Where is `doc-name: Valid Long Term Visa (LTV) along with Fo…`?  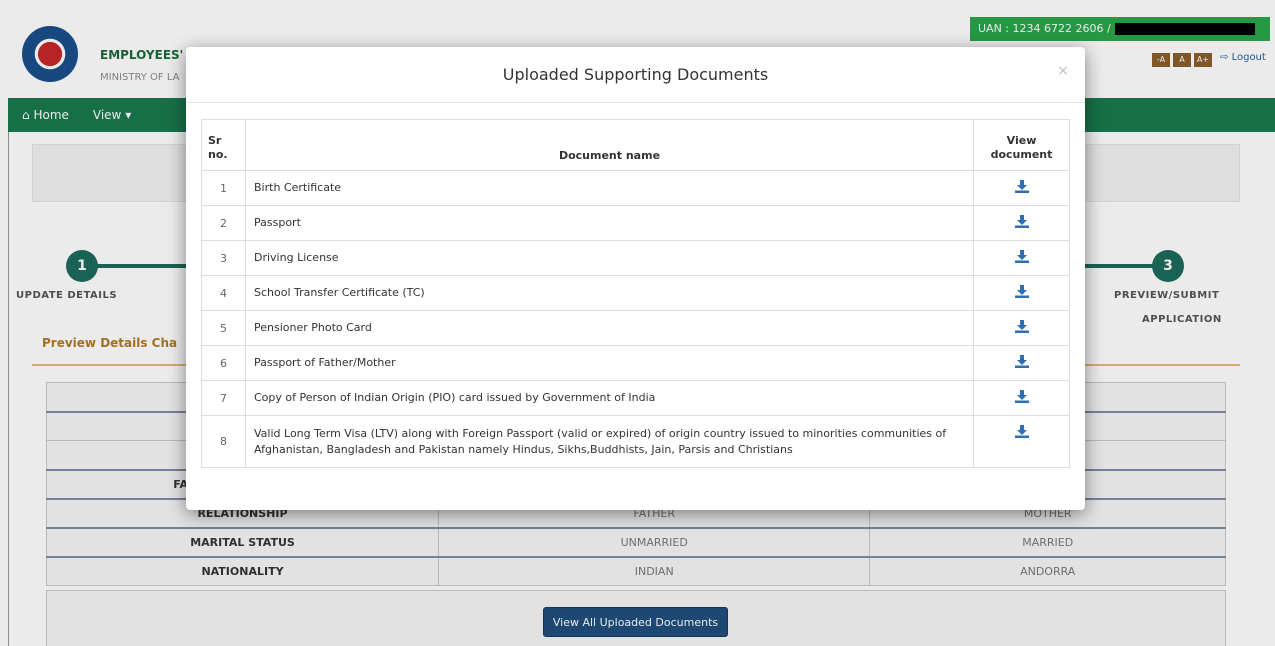 doc-name: Valid Long Term Visa (LTV) along with Fo… is located at coordinates (609, 441).